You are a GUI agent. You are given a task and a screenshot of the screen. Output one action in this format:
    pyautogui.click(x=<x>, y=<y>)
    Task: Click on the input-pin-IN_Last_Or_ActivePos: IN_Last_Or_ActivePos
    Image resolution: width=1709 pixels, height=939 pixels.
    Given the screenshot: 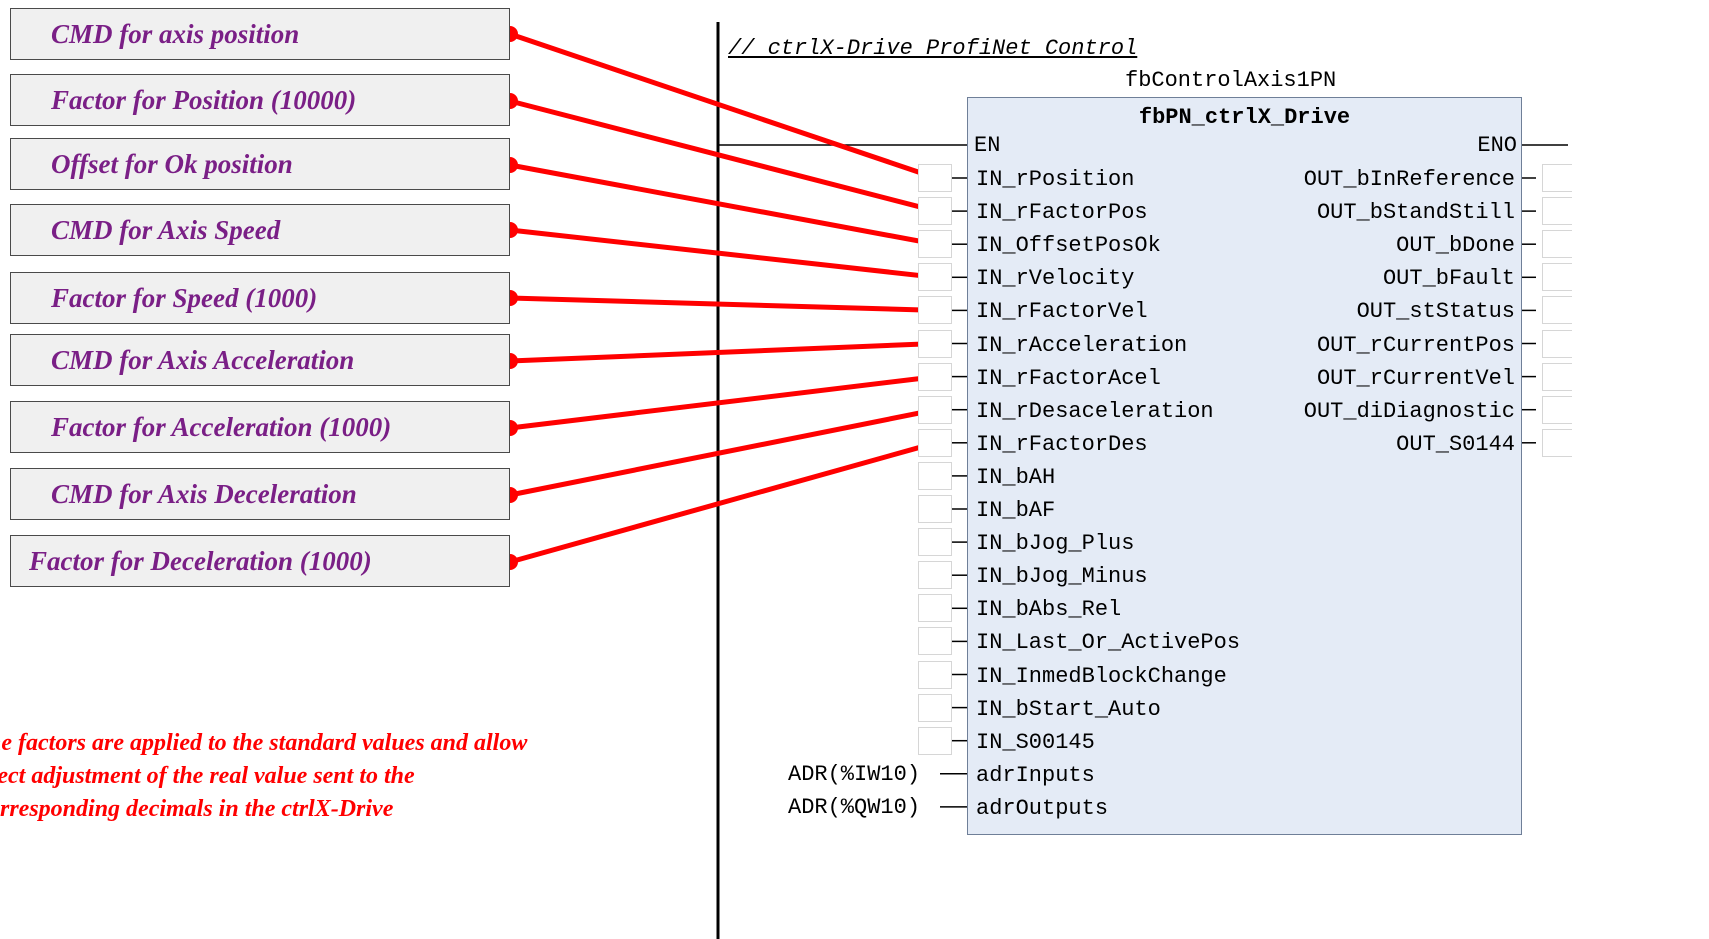 What is the action you would take?
    pyautogui.click(x=1108, y=643)
    